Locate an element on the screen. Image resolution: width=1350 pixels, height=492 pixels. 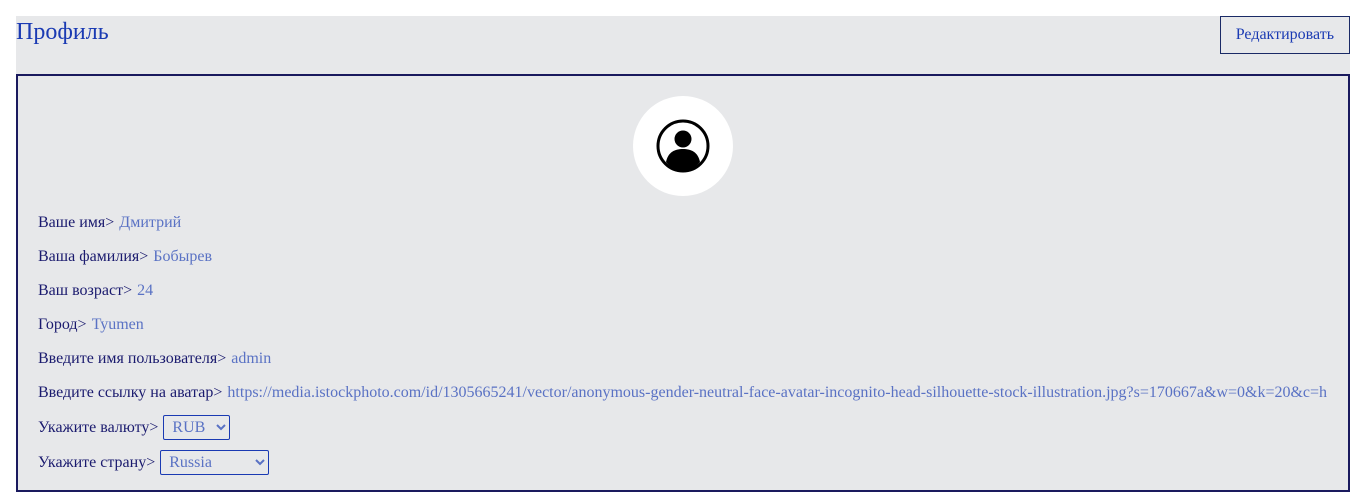
page-title: Профиль is located at coordinates (62, 32).